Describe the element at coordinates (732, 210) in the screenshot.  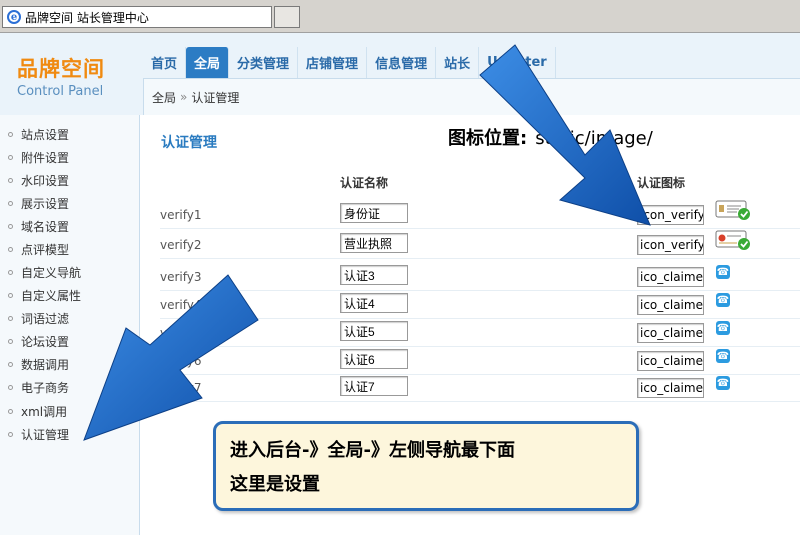
I see `id-card-verified-icon` at that location.